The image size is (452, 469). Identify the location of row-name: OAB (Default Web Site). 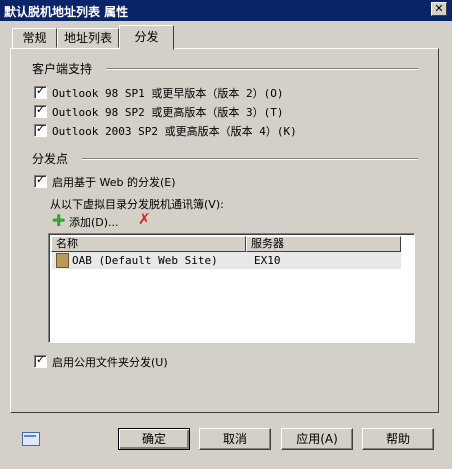
(145, 260).